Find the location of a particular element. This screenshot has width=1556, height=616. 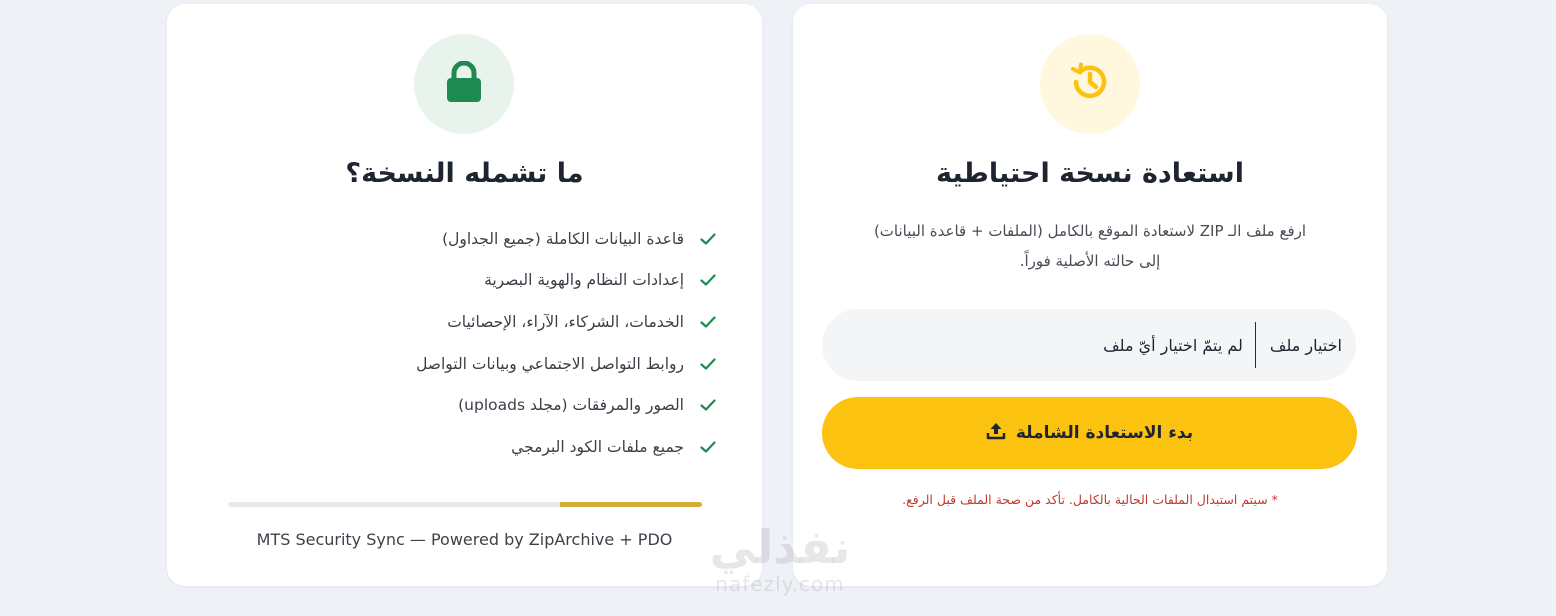

feature-item: قاعدة البيانات الكاملة (جميع الجداول) is located at coordinates (566, 239).